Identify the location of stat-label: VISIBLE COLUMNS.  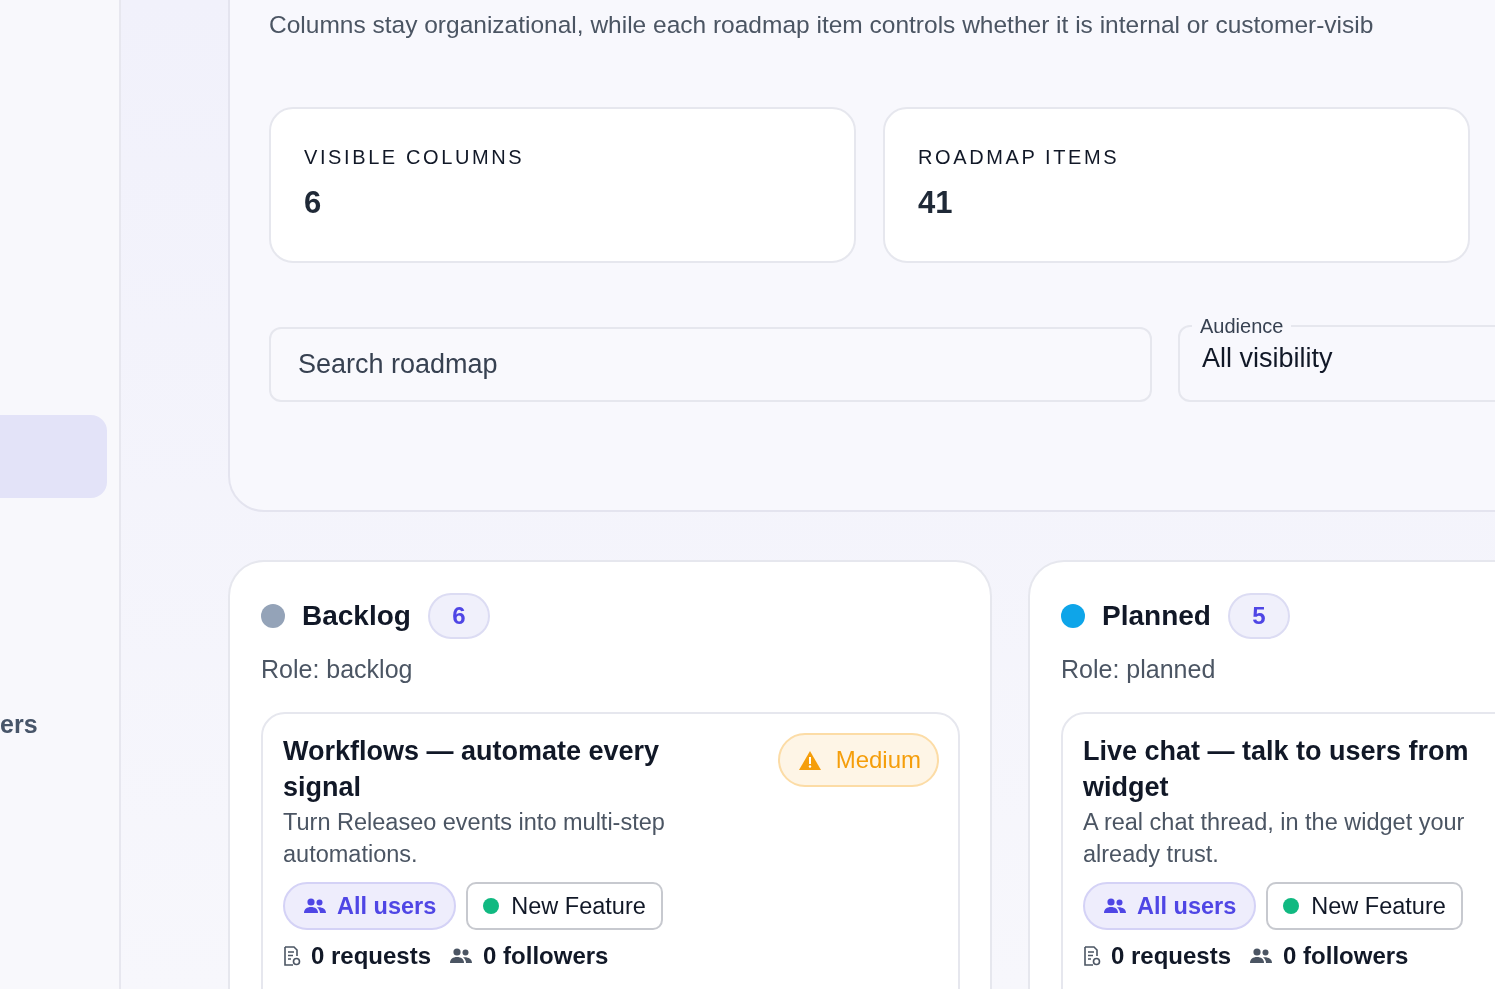
(414, 157).